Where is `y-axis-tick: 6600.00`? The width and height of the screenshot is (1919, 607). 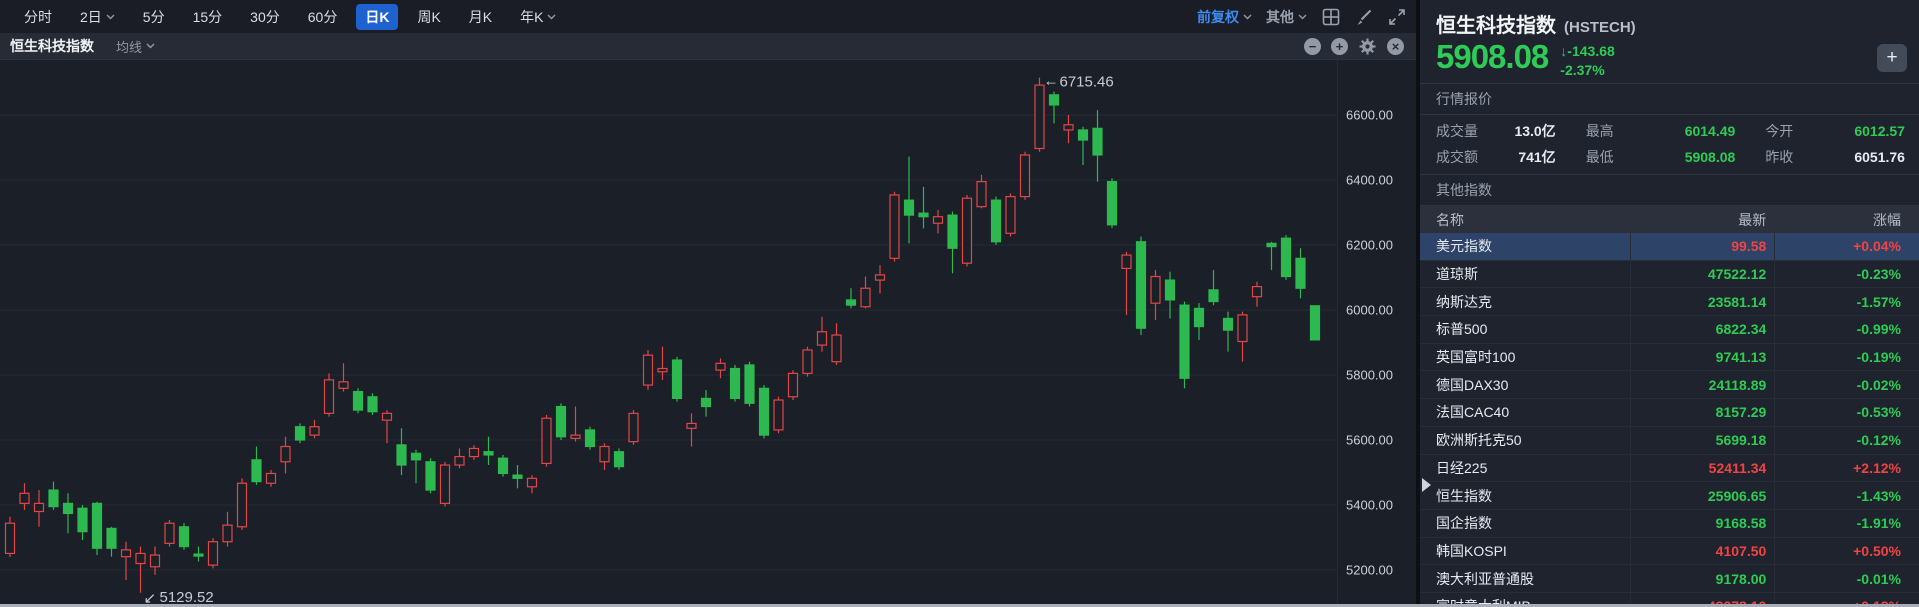
y-axis-tick: 6600.00 is located at coordinates (1369, 115).